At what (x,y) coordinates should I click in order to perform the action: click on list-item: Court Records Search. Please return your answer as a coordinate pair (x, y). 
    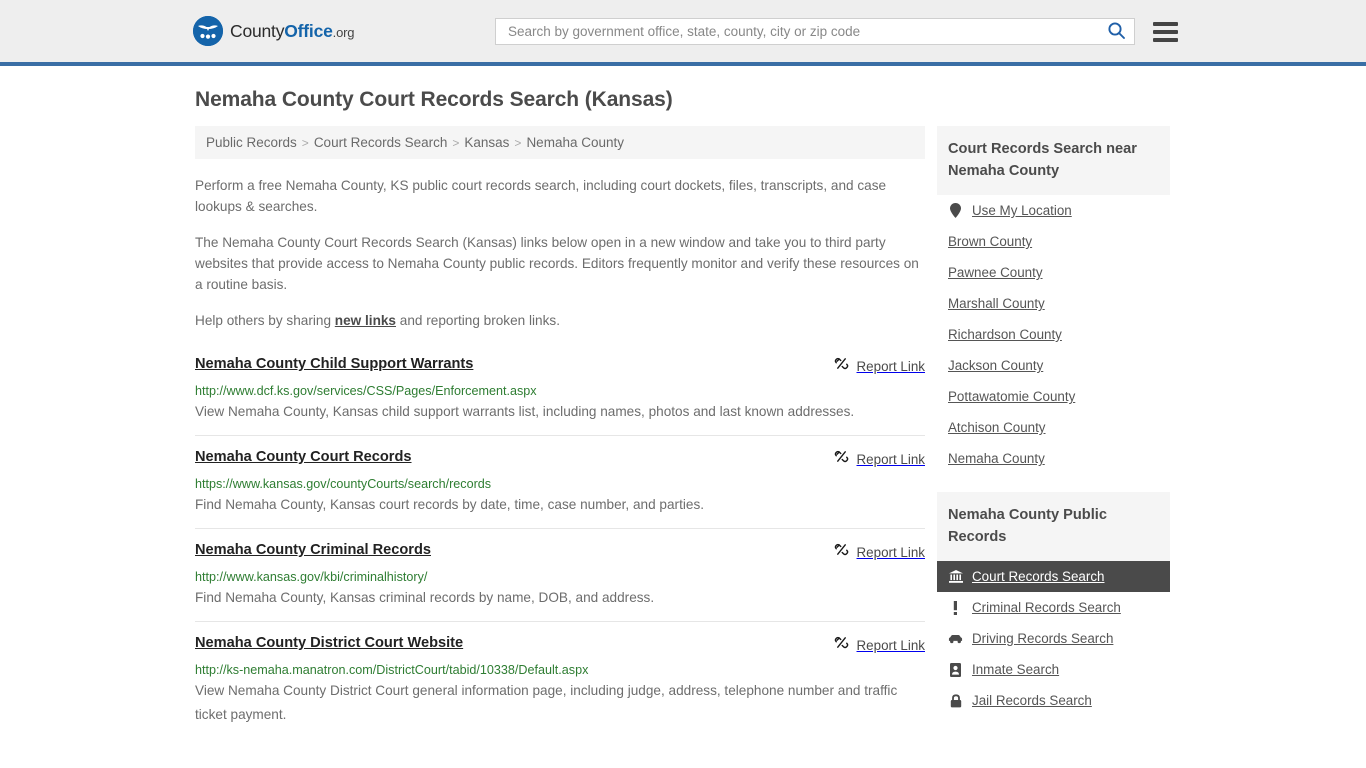
    Looking at the image, I should click on (1053, 576).